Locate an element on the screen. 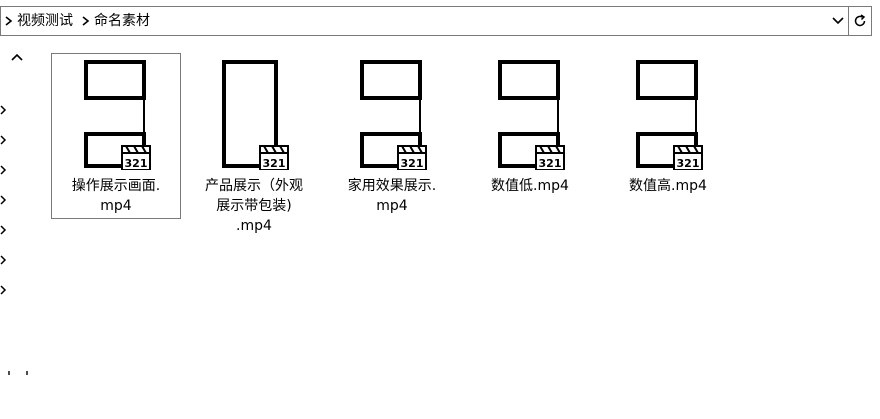 Image resolution: width=880 pixels, height=419 pixels. file-name: 产品展示（外观 展示带包装) .mp4 is located at coordinates (254, 206).